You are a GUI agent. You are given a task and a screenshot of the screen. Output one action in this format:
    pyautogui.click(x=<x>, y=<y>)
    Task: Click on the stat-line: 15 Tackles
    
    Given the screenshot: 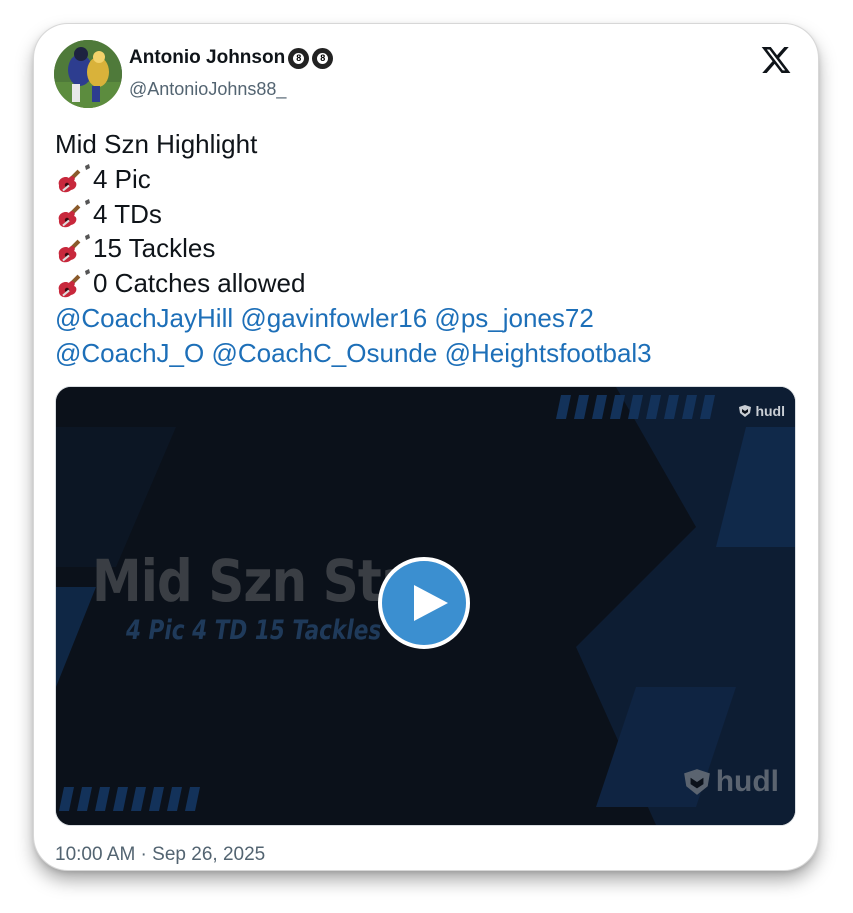 What is the action you would take?
    pyautogui.click(x=353, y=248)
    